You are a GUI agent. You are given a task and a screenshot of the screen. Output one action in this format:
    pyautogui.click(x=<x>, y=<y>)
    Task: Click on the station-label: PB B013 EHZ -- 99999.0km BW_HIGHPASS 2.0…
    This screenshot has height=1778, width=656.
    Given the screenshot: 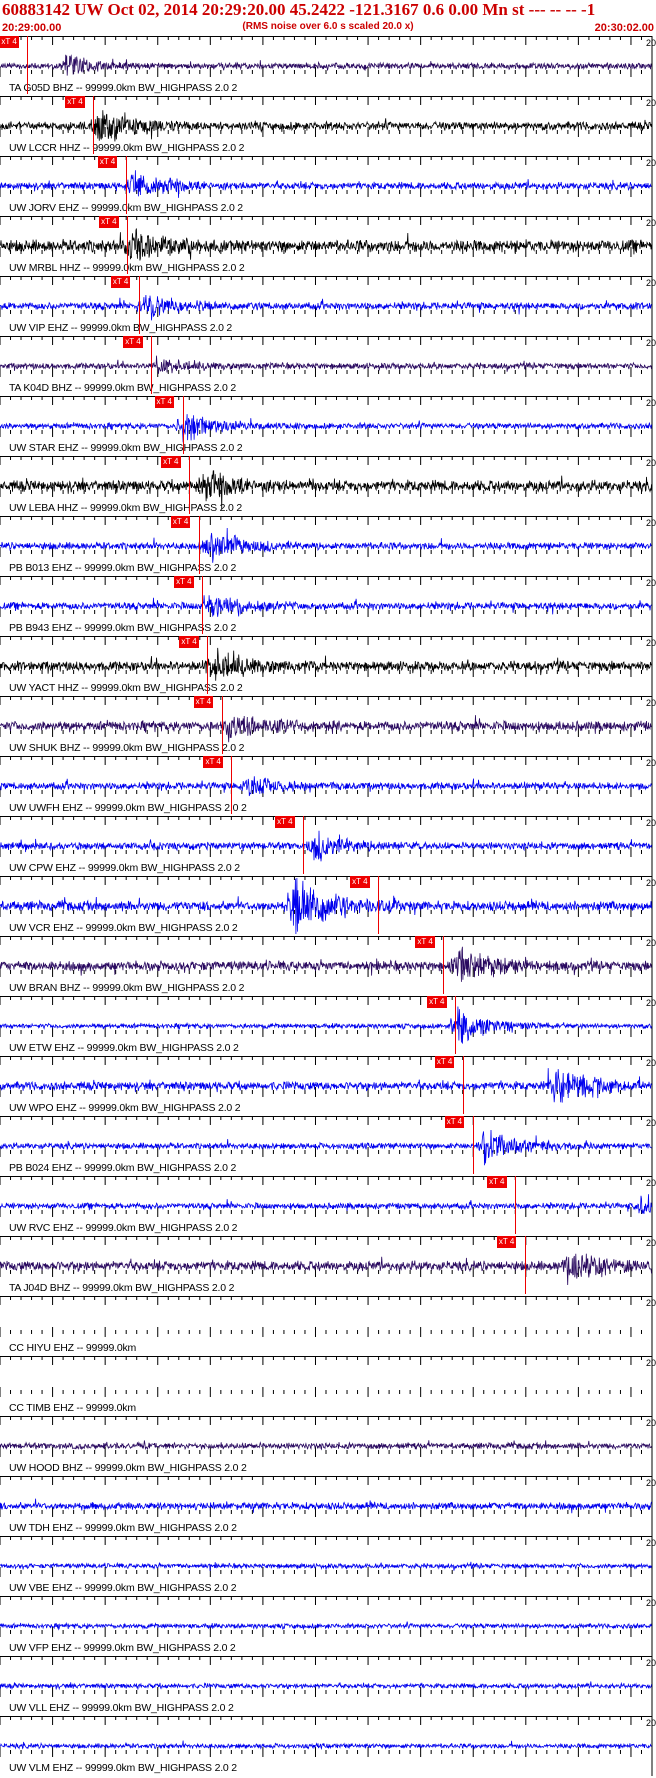 What is the action you would take?
    pyautogui.click(x=123, y=568)
    